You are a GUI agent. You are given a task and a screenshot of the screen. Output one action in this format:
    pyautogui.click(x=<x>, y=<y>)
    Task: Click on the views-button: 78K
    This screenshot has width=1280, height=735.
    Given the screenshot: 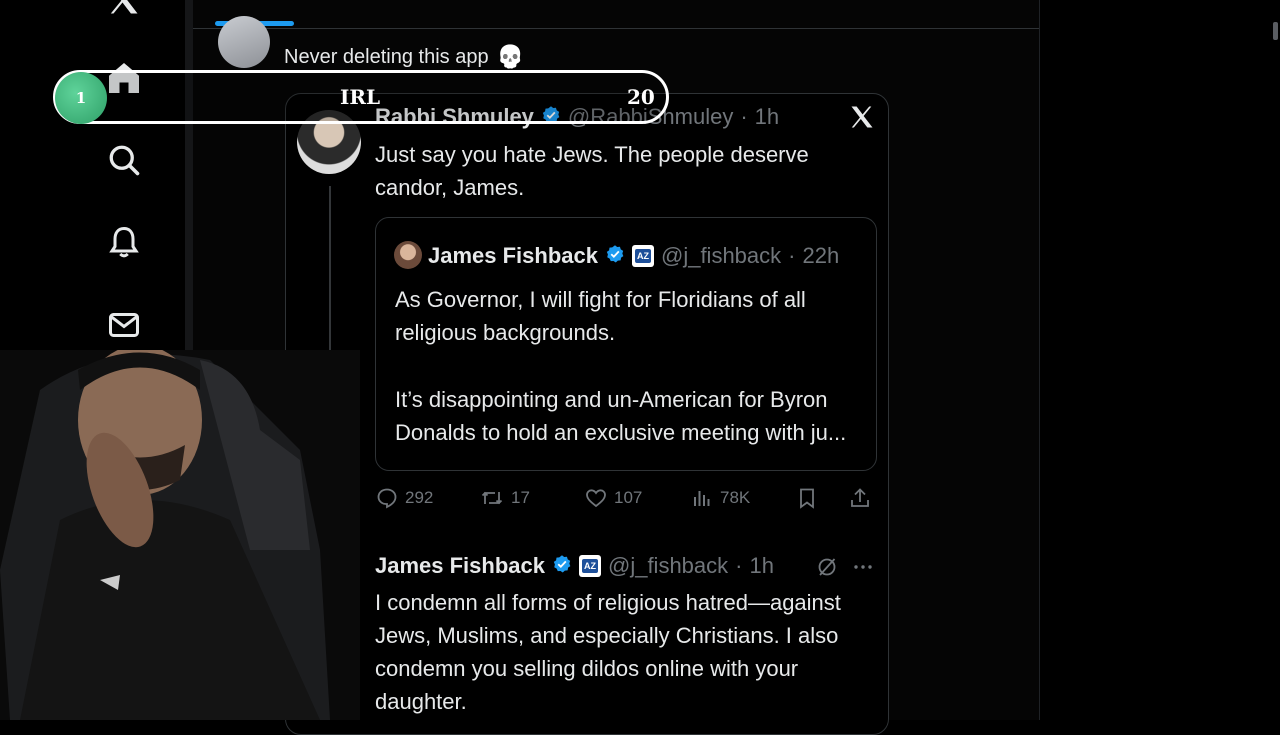 What is the action you would take?
    pyautogui.click(x=720, y=498)
    